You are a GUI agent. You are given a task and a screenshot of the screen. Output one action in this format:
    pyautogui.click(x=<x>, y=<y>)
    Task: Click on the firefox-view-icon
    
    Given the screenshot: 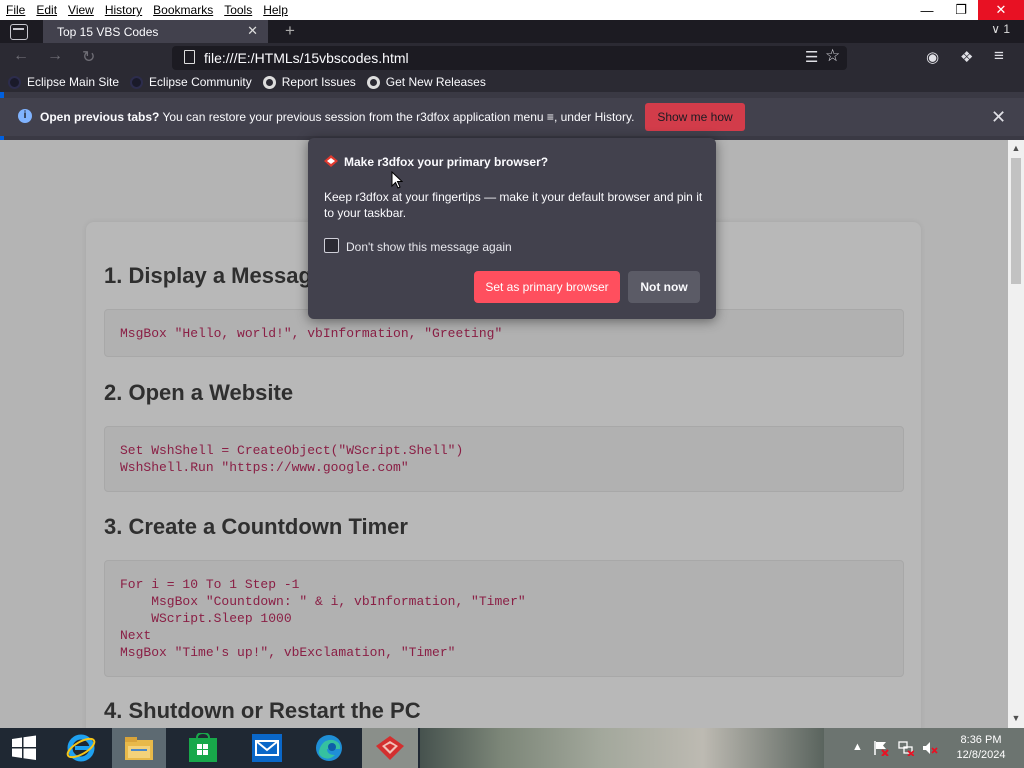 What is the action you would take?
    pyautogui.click(x=19, y=32)
    